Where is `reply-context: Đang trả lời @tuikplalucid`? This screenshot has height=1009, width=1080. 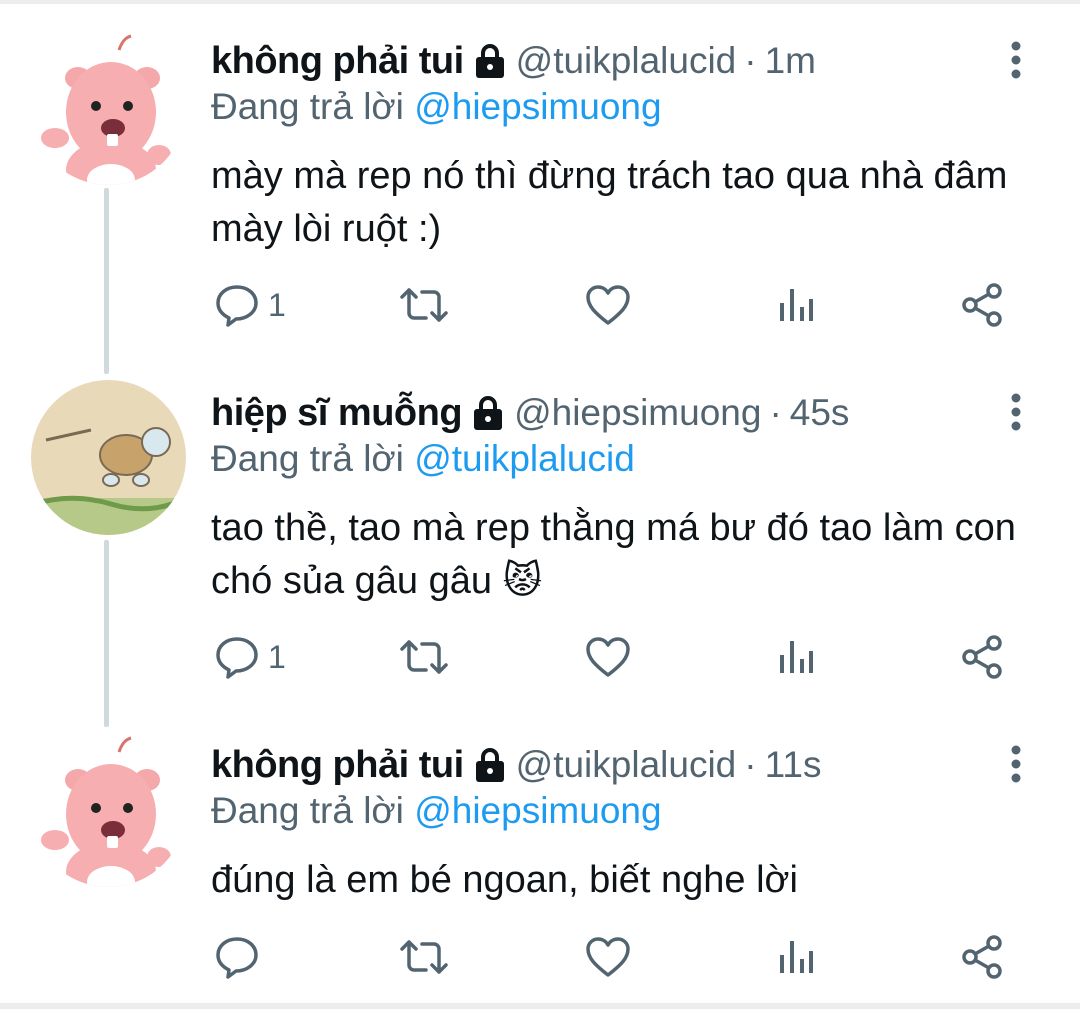
reply-context: Đang trả lời @tuikplalucid is located at coordinates (423, 459).